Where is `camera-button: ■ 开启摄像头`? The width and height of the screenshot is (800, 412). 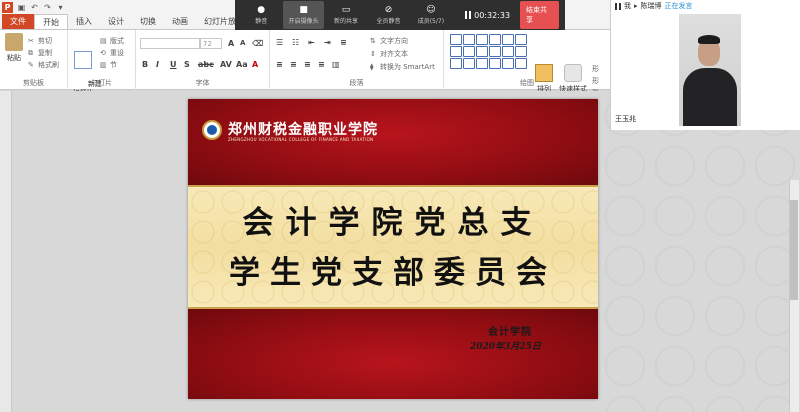 camera-button: ■ 开启摄像头 is located at coordinates (303, 15).